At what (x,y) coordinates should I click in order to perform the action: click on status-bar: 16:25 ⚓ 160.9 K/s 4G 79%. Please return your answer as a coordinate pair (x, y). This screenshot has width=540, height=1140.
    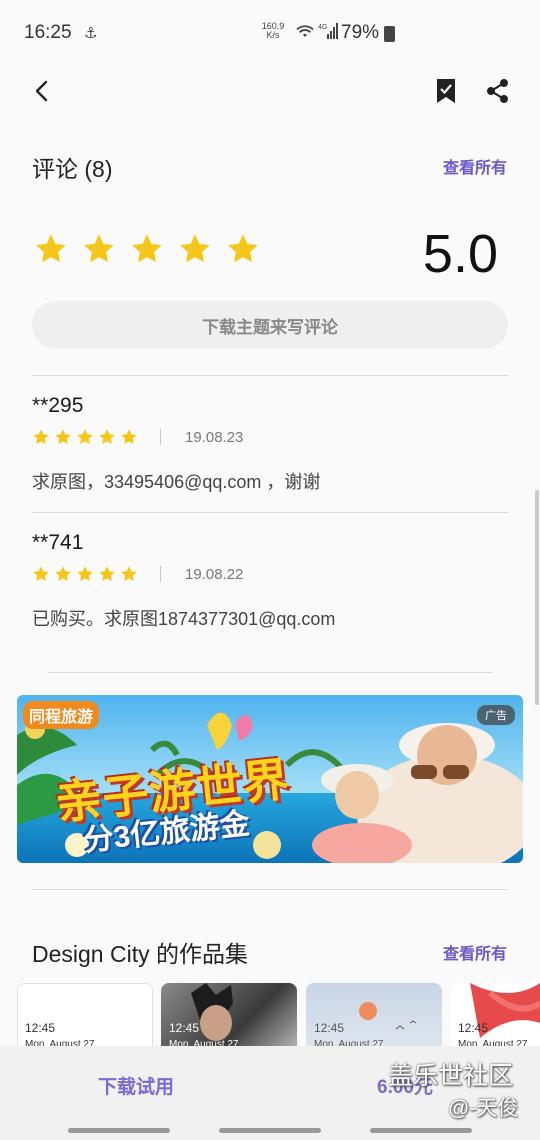
    Looking at the image, I should click on (270, 33).